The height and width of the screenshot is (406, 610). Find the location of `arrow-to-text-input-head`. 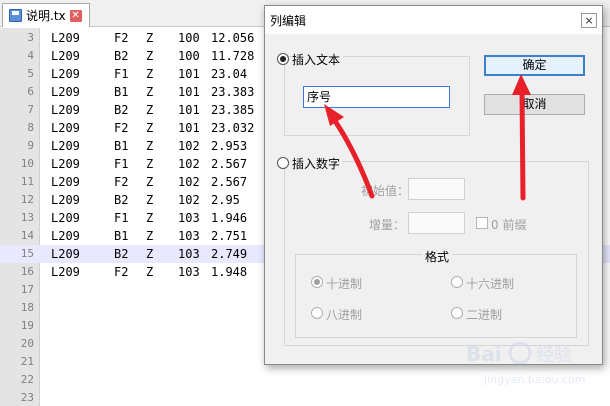

arrow-to-text-input-head is located at coordinates (334, 115).